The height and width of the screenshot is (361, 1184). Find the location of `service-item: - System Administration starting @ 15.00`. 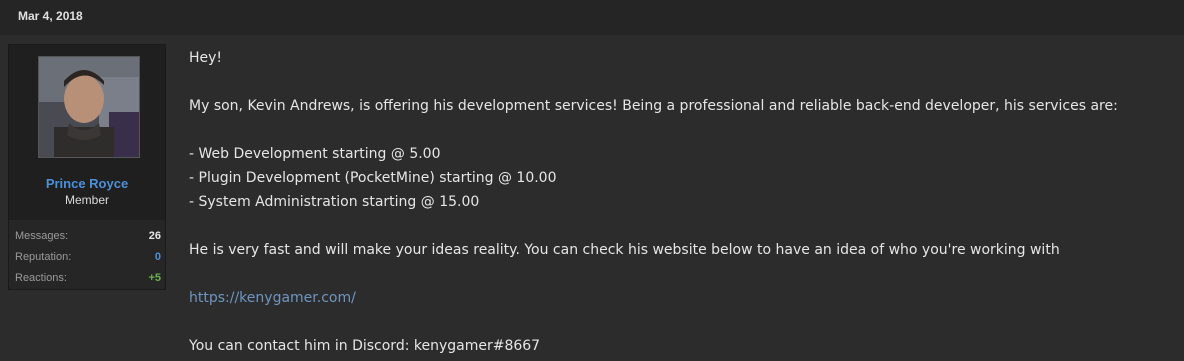

service-item: - System Administration starting @ 15.00 is located at coordinates (334, 202).